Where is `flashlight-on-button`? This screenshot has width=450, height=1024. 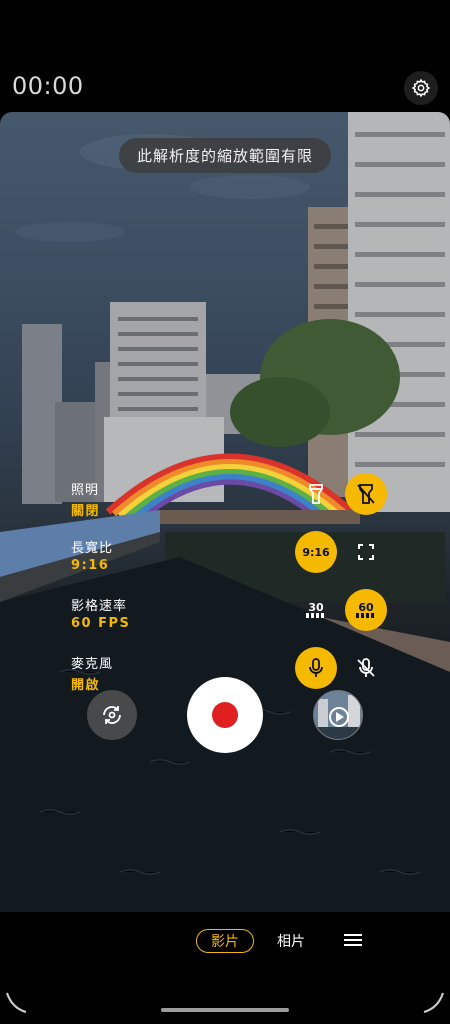 flashlight-on-button is located at coordinates (316, 494).